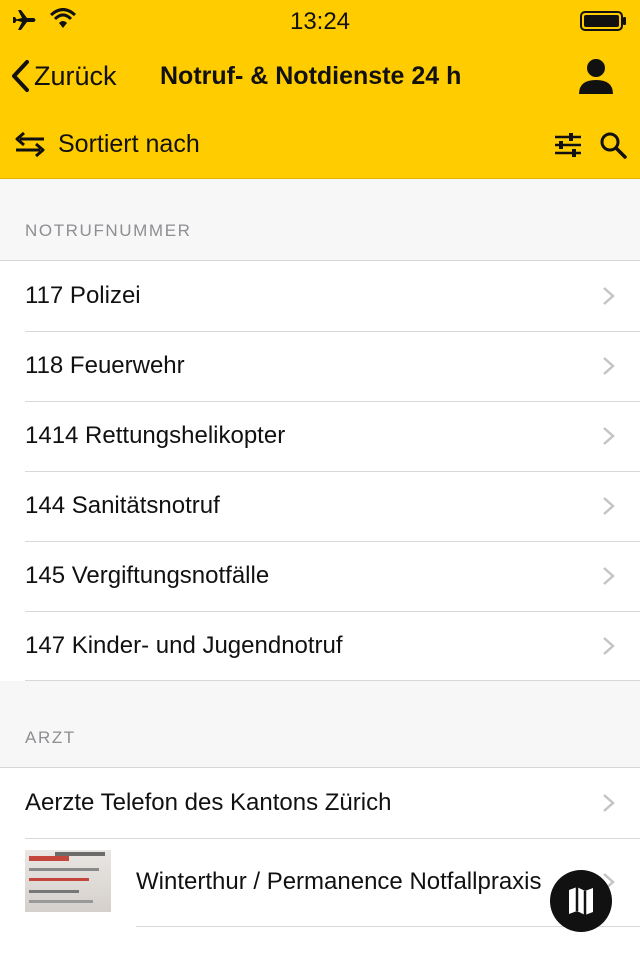 This screenshot has height=961, width=640. I want to click on list-item-label: 144 Sanitätsnotruf, so click(122, 505).